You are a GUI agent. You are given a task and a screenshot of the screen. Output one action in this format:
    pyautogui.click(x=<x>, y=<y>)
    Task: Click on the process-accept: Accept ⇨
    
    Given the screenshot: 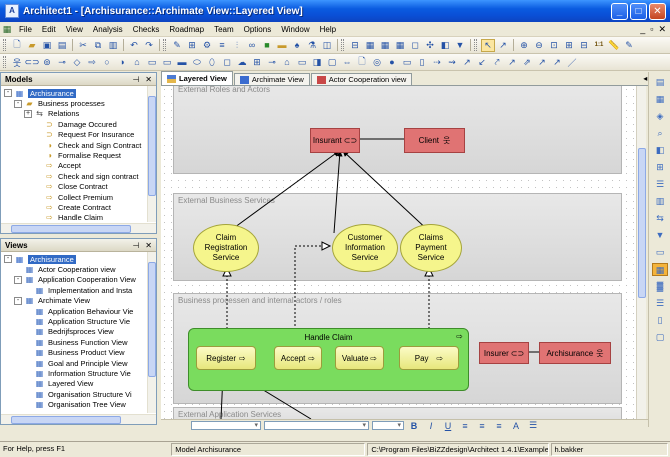 What is the action you would take?
    pyautogui.click(x=298, y=358)
    